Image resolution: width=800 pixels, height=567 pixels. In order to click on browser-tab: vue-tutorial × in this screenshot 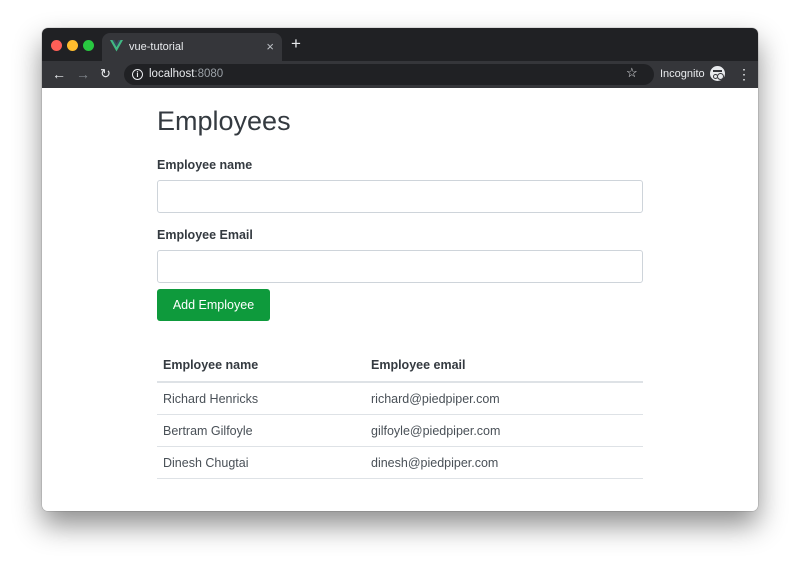, I will do `click(192, 47)`.